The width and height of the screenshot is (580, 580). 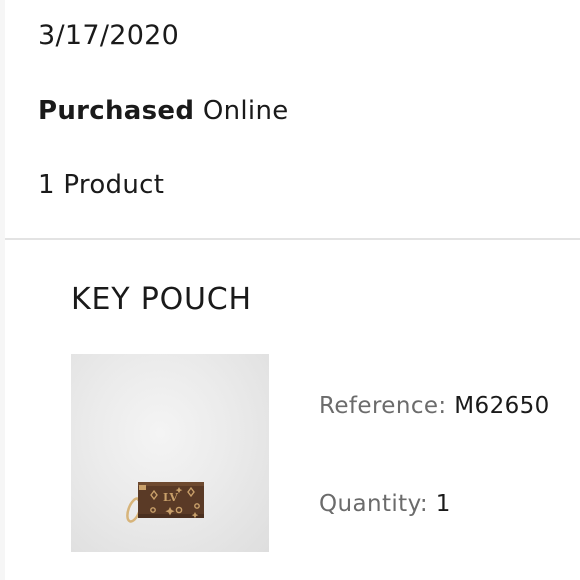 I want to click on reference-line: Reference: M62650, so click(x=434, y=406).